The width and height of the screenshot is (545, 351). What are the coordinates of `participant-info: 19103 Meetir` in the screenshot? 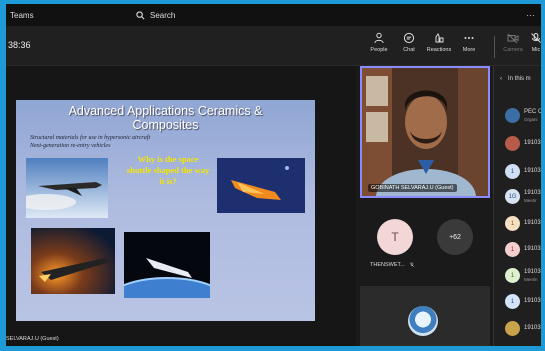 It's located at (532, 197).